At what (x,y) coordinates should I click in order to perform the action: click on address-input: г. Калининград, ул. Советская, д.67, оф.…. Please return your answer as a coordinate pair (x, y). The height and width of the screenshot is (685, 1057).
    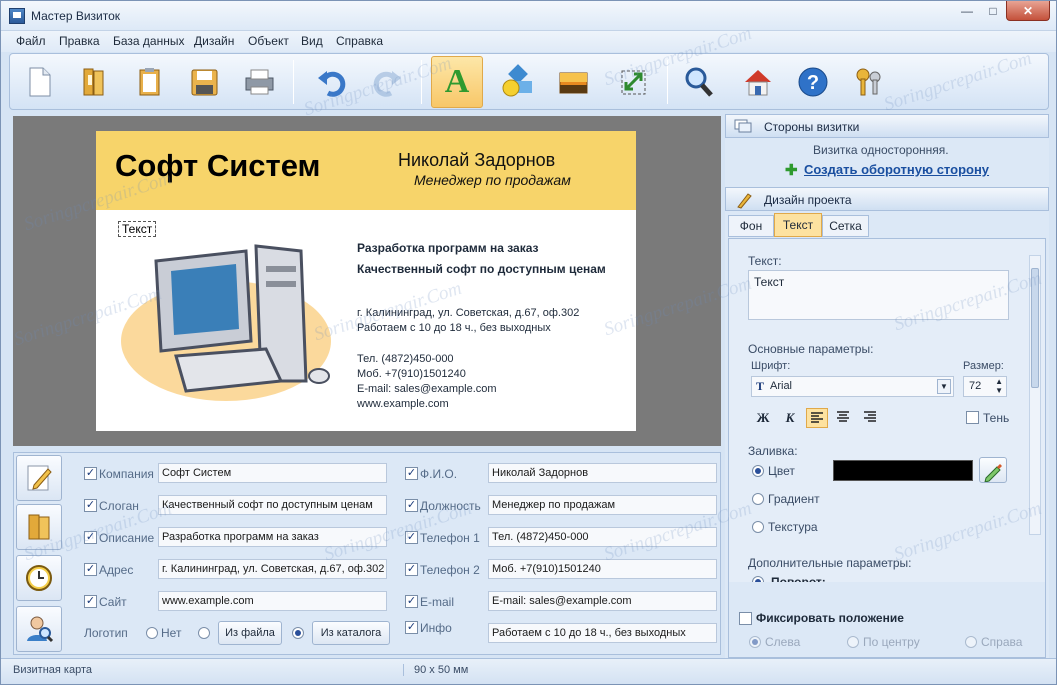
    Looking at the image, I should click on (272, 569).